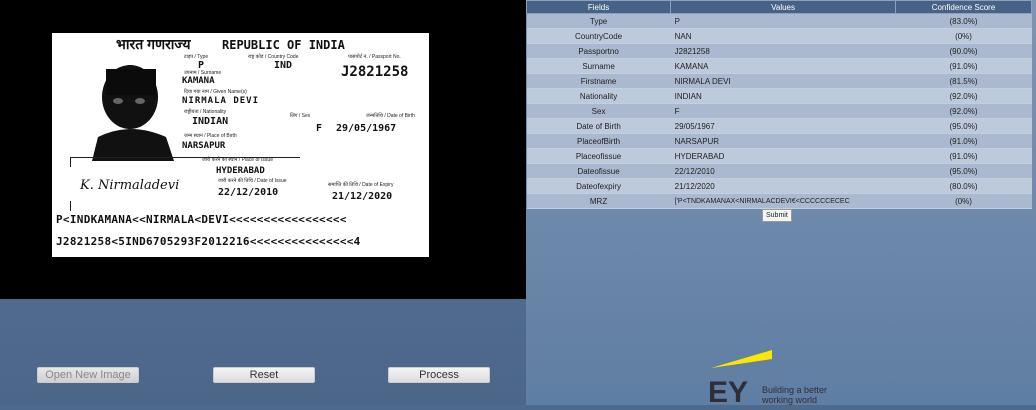  Describe the element at coordinates (783, 21) in the screenshot. I see `value-cell: P` at that location.